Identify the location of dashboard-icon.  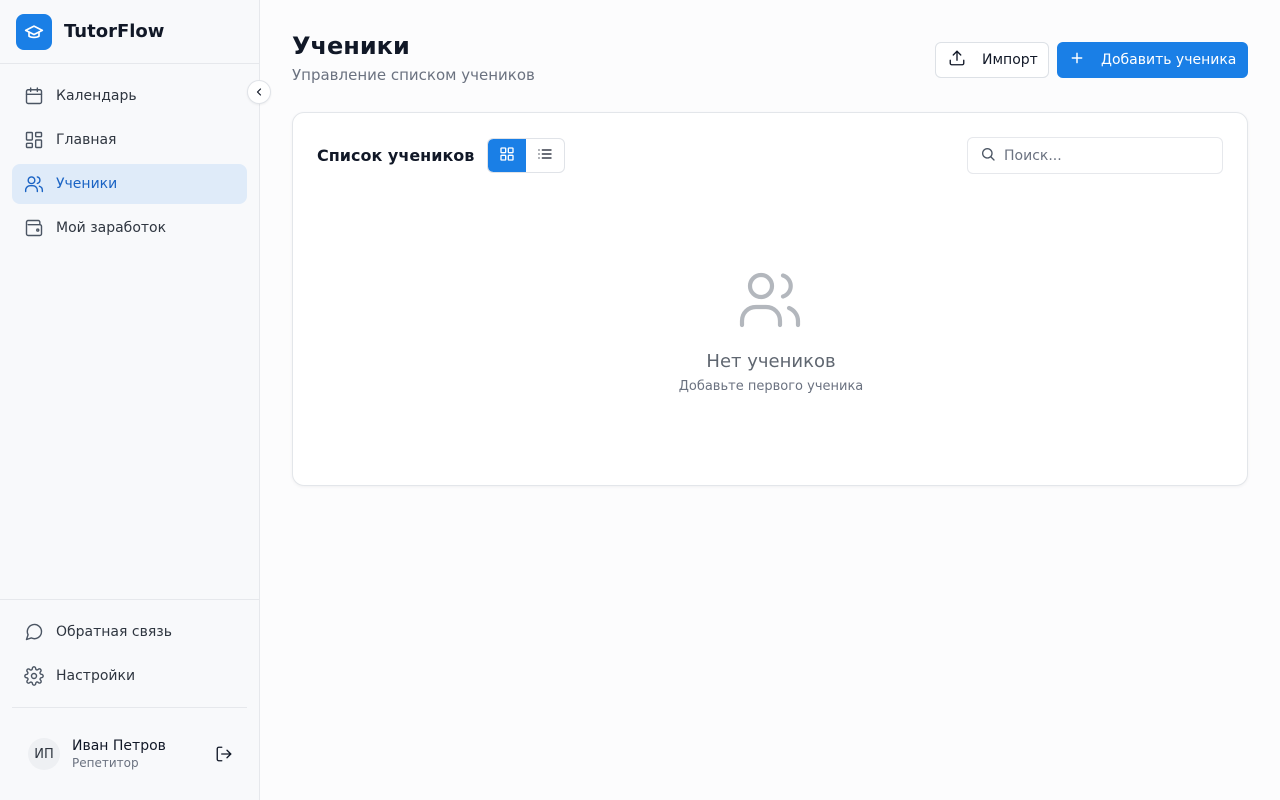
(34, 140).